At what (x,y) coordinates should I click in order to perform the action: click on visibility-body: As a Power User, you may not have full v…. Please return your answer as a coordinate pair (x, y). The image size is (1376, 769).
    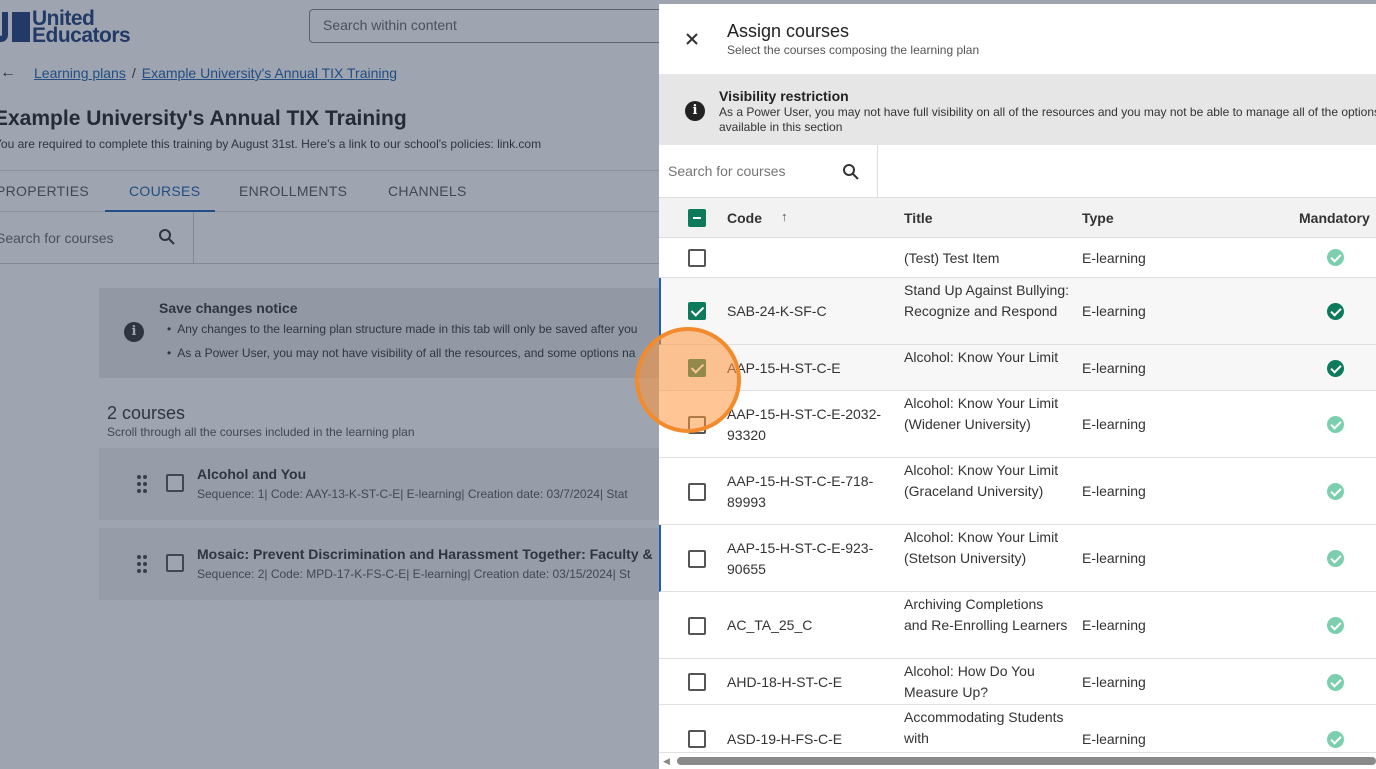
    Looking at the image, I should click on (1047, 119).